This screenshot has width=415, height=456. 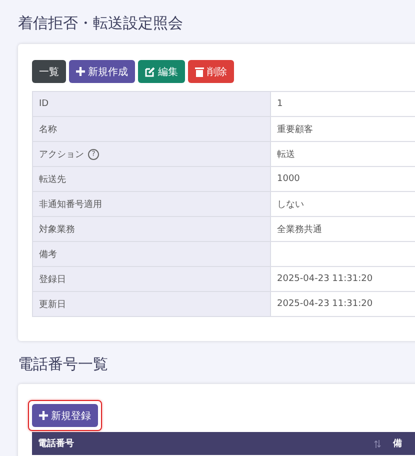 I want to click on field-label-text: 転送先, so click(x=52, y=180).